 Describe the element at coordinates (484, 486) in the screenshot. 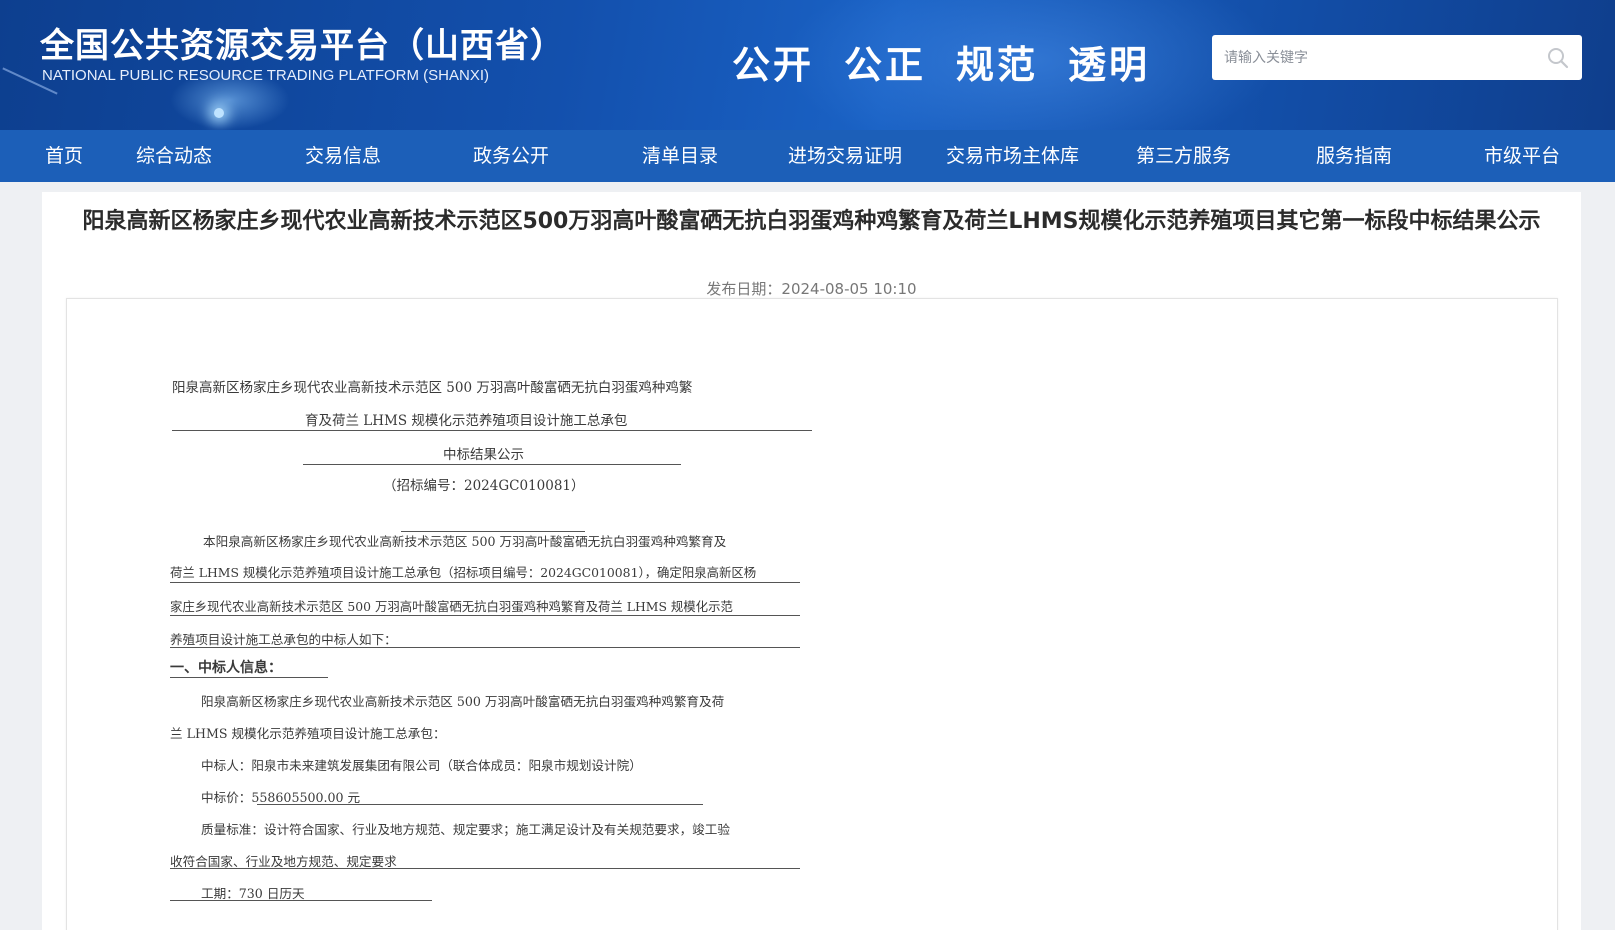

I see `doc-tender-no: （招标编号：2024GC010081）` at that location.